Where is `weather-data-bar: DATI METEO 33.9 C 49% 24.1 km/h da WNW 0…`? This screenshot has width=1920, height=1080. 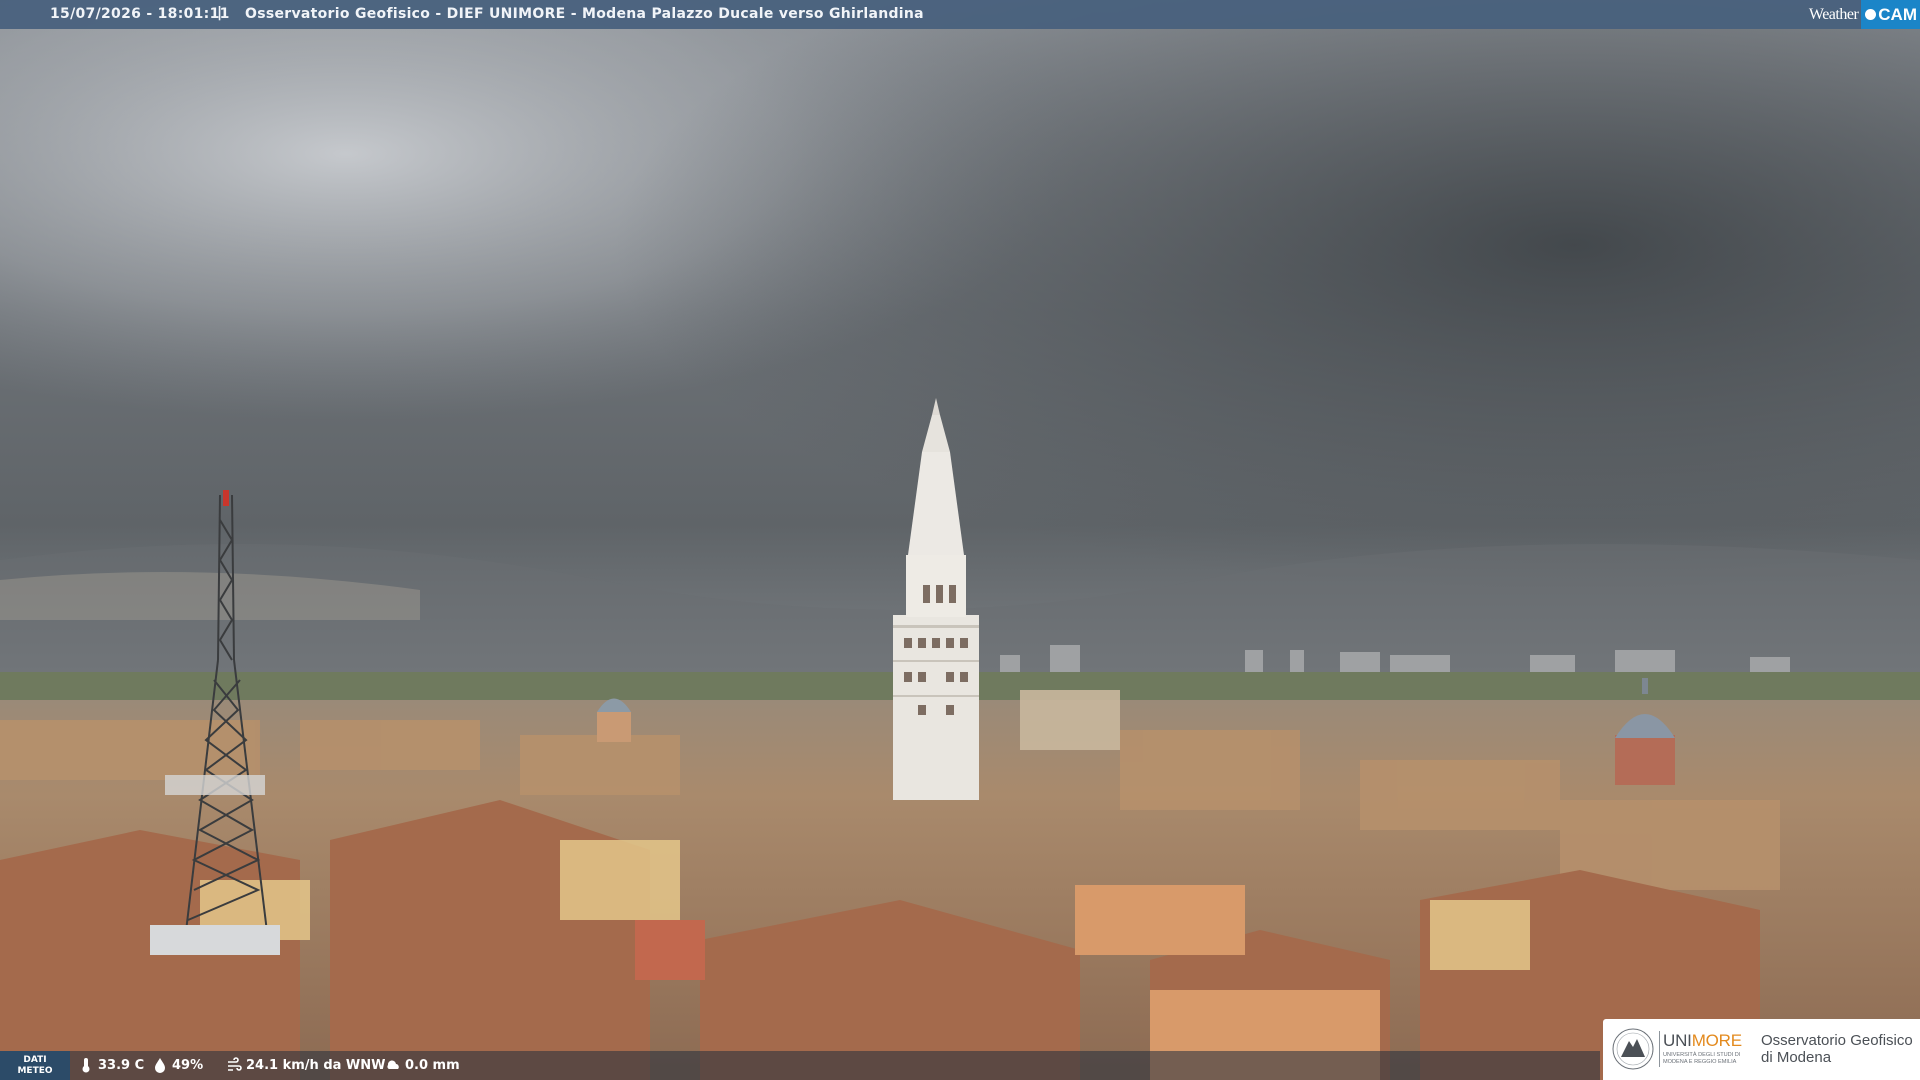 weather-data-bar: DATI METEO 33.9 C 49% 24.1 km/h da WNW 0… is located at coordinates (800, 1065).